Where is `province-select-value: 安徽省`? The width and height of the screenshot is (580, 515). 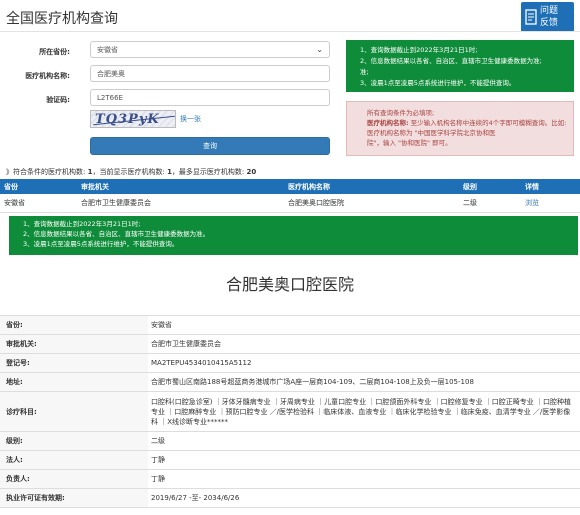 province-select-value: 安徽省 is located at coordinates (107, 49).